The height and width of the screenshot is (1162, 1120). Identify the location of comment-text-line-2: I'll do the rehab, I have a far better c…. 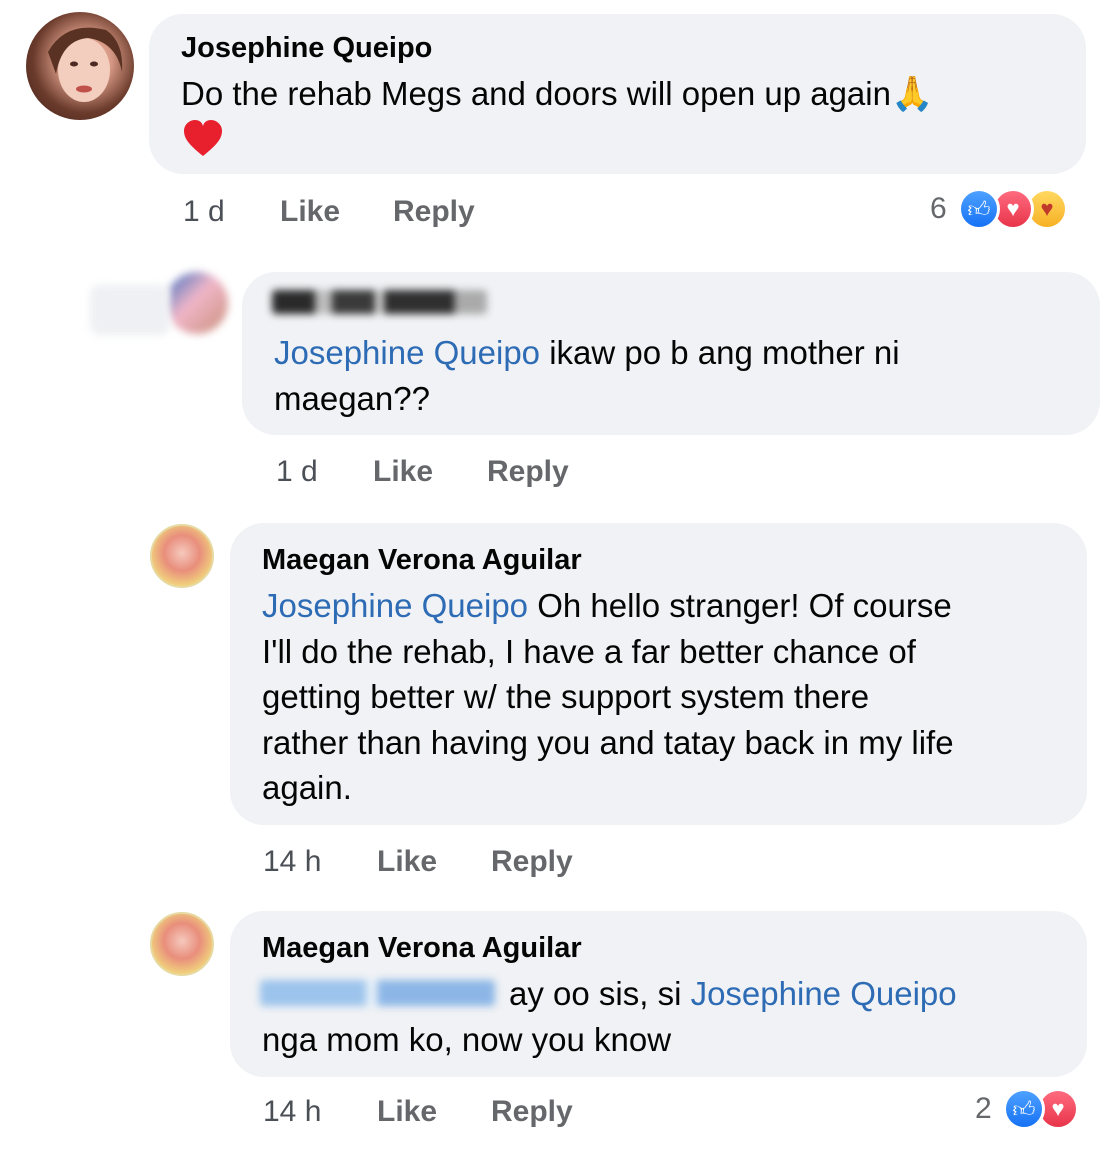
(589, 651).